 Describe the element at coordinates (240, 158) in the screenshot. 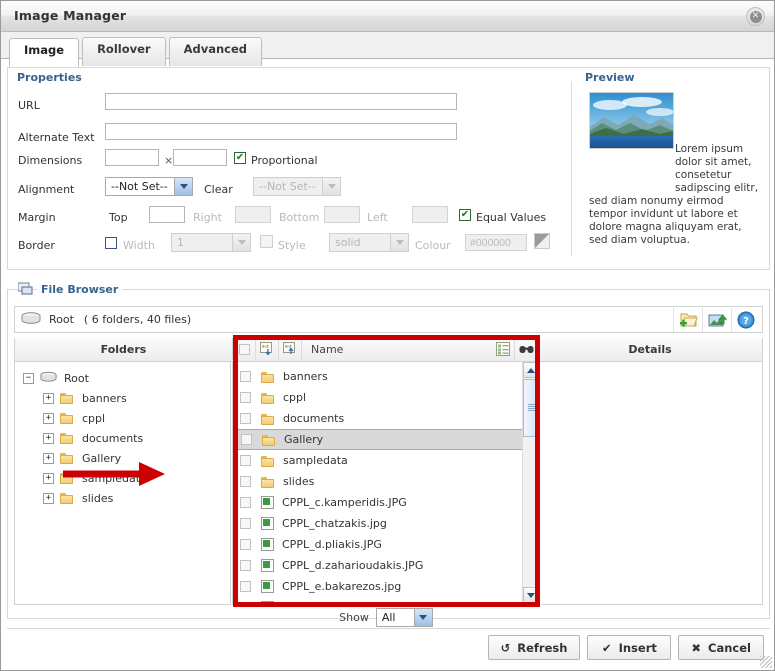

I see `proportional-checkbox` at that location.